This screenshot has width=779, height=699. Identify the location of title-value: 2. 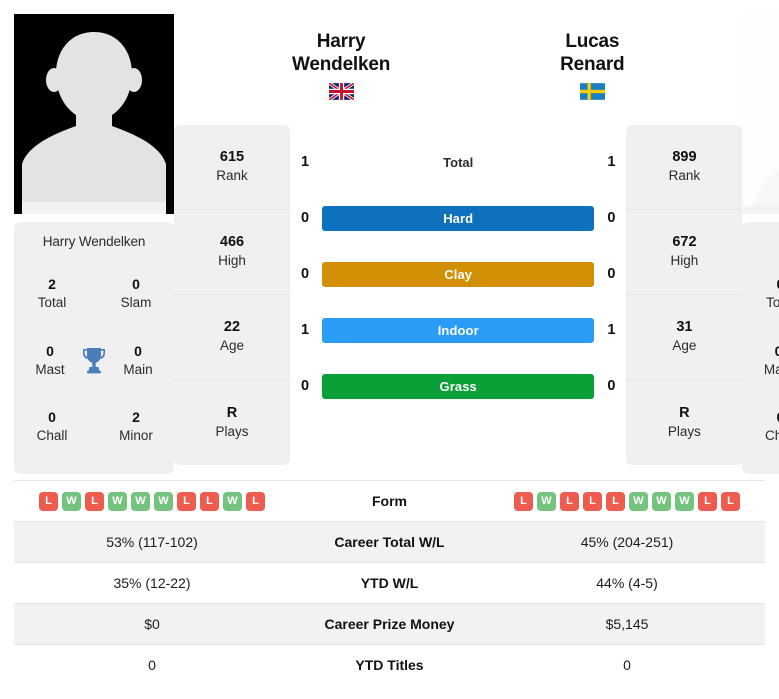
(136, 417).